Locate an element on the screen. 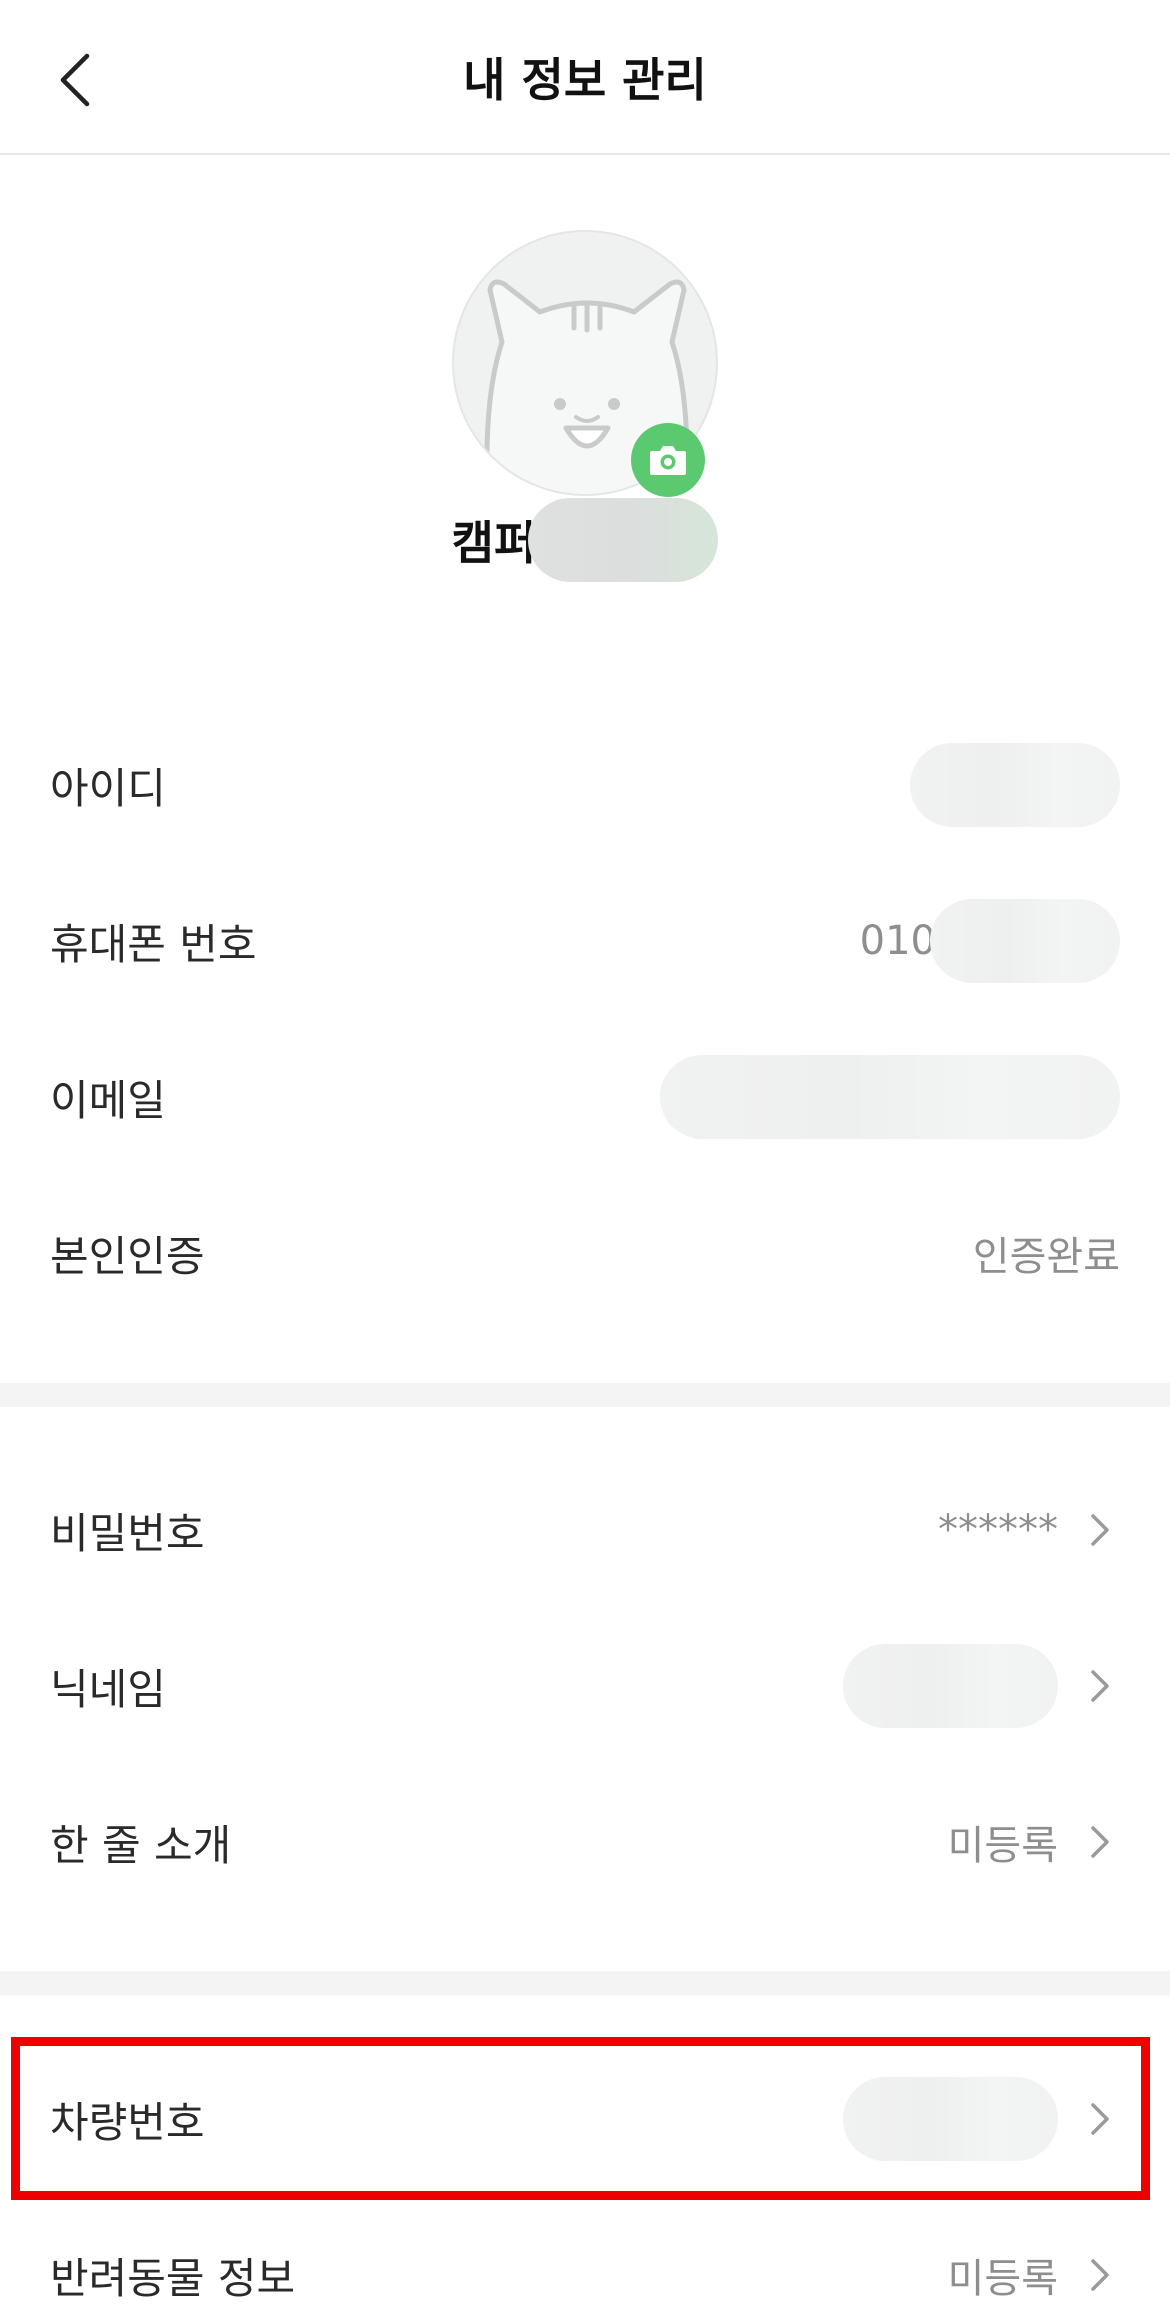 The width and height of the screenshot is (1170, 2323). redacted-email is located at coordinates (890, 1097).